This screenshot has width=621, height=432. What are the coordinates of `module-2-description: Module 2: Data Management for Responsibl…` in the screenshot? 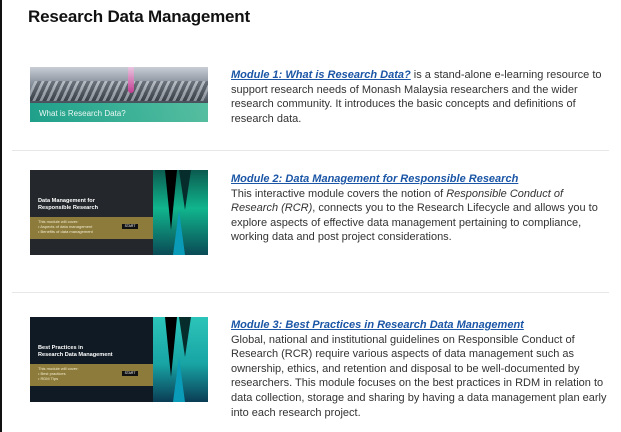 It's located at (419, 208).